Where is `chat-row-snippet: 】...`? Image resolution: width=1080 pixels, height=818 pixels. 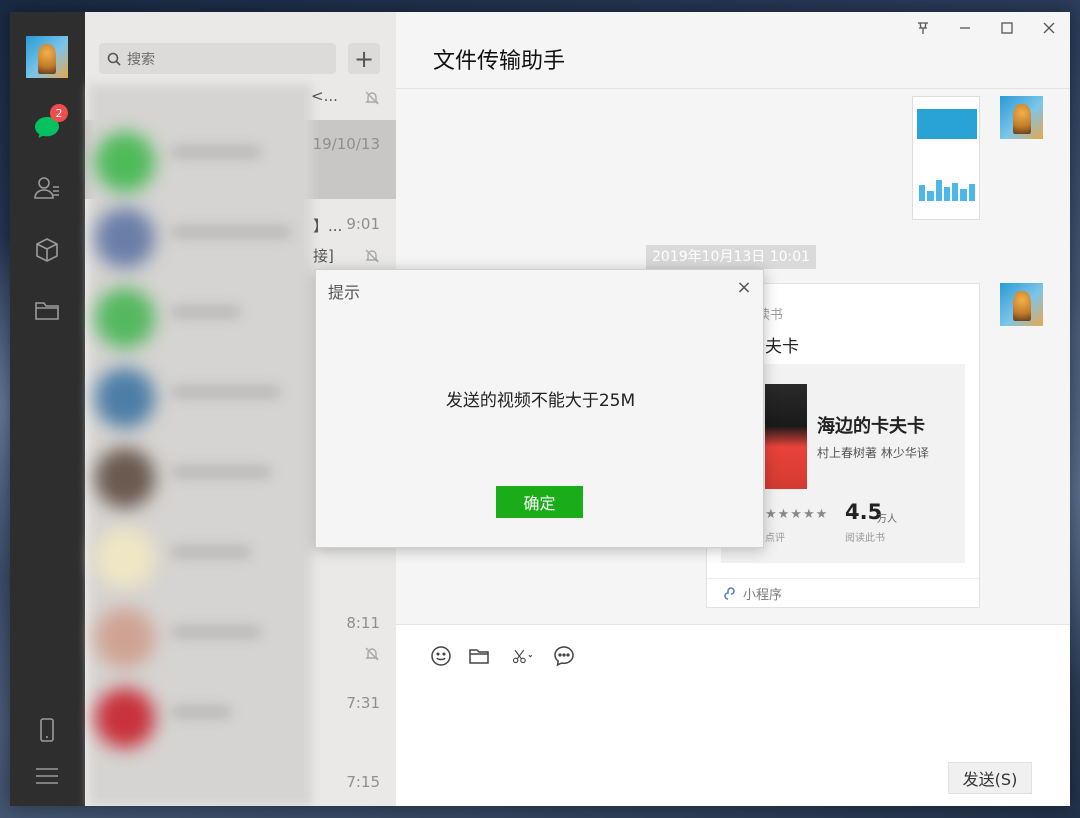
chat-row-snippet: 】... is located at coordinates (328, 226).